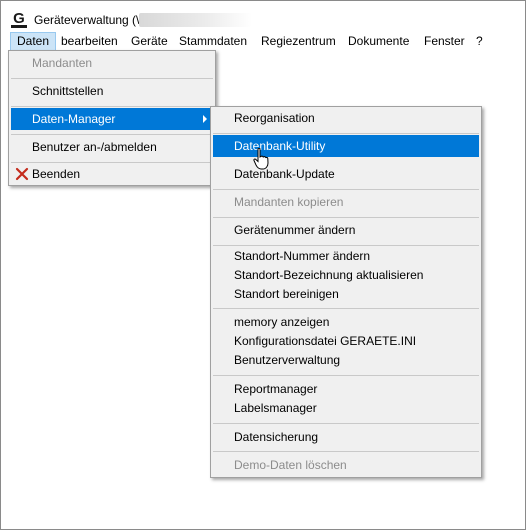  Describe the element at coordinates (112, 63) in the screenshot. I see `menu-item-mandanten: Mandanten` at that location.